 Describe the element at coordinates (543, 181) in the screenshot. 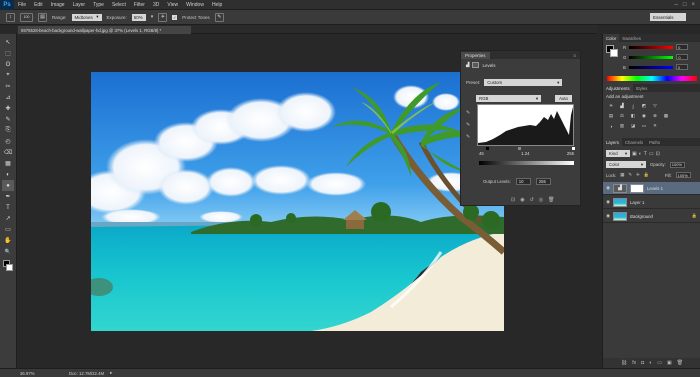

I see `output-white-input: 255` at that location.